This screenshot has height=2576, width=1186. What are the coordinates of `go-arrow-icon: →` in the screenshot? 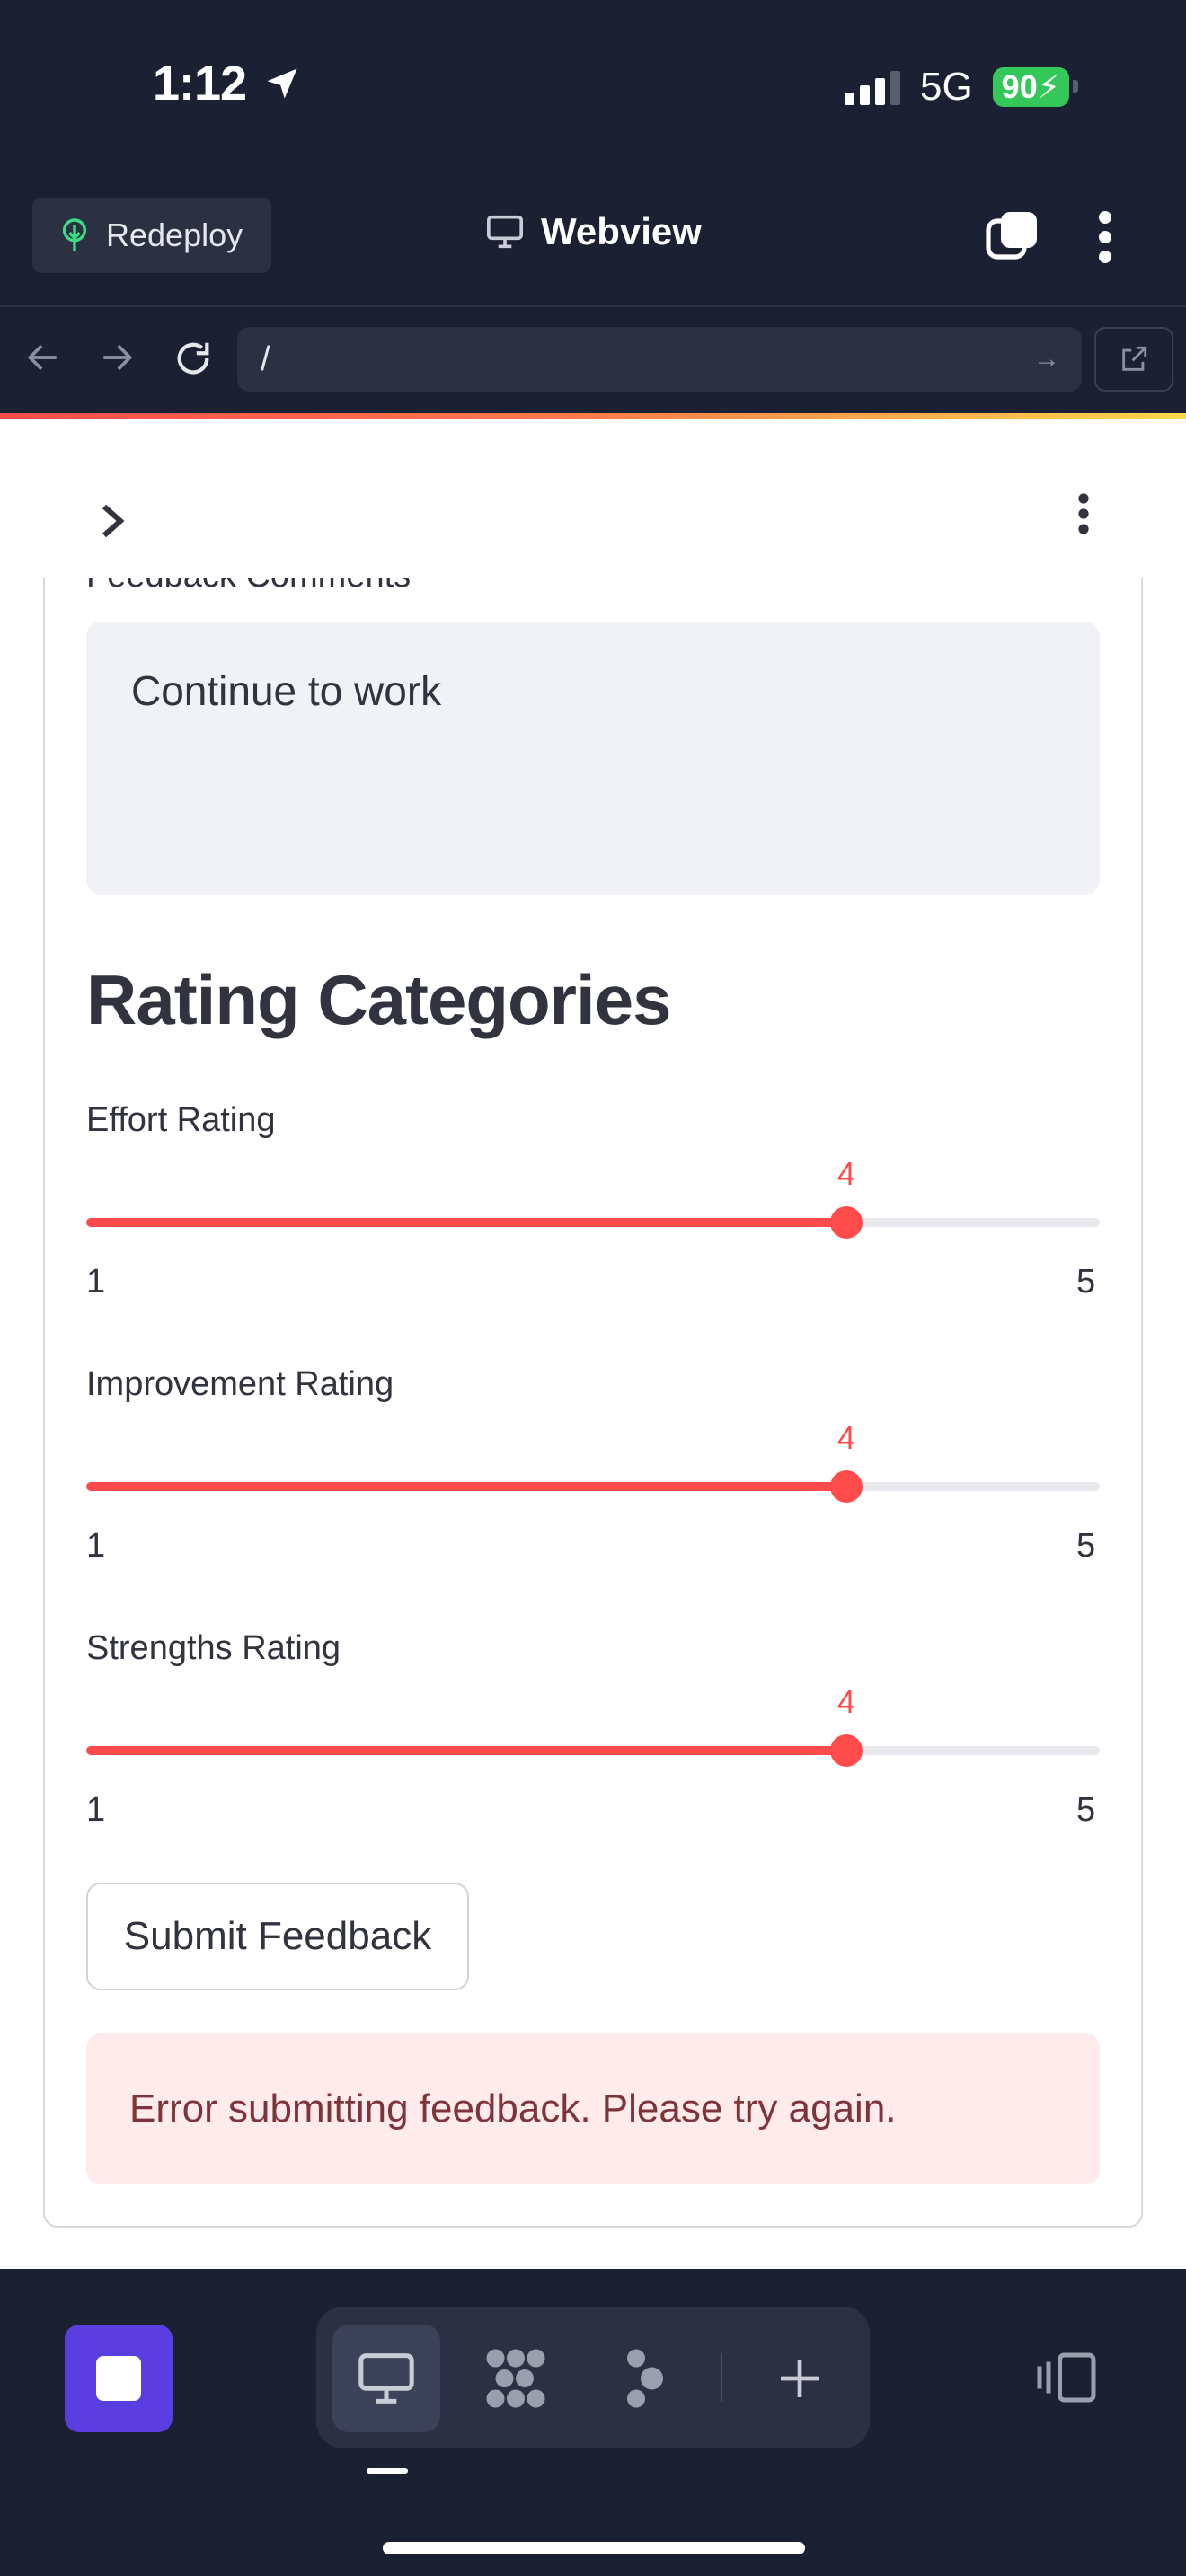 It's located at (1046, 359).